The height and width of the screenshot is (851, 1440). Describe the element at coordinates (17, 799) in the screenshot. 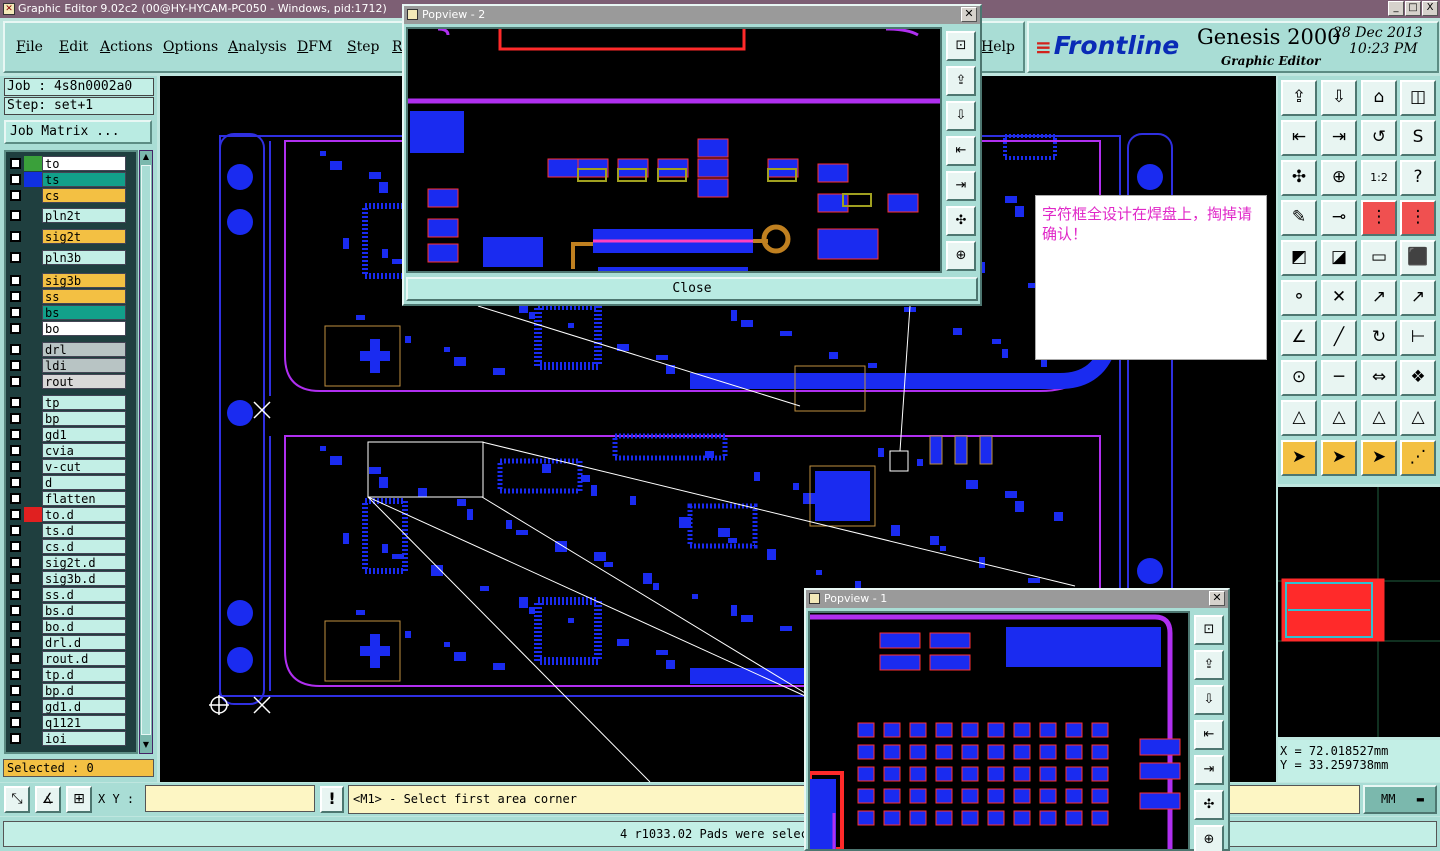

I see `zoom-area-icon: ⤡` at that location.